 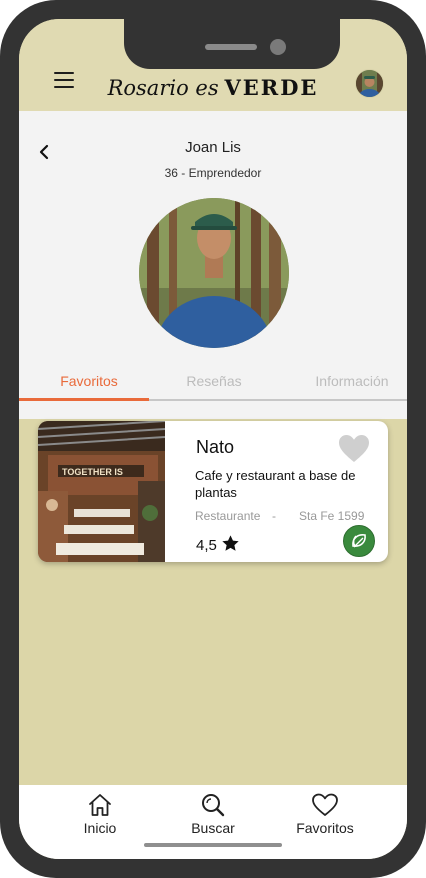 I want to click on nav-favoritos-label: Favoritos, so click(x=325, y=828).